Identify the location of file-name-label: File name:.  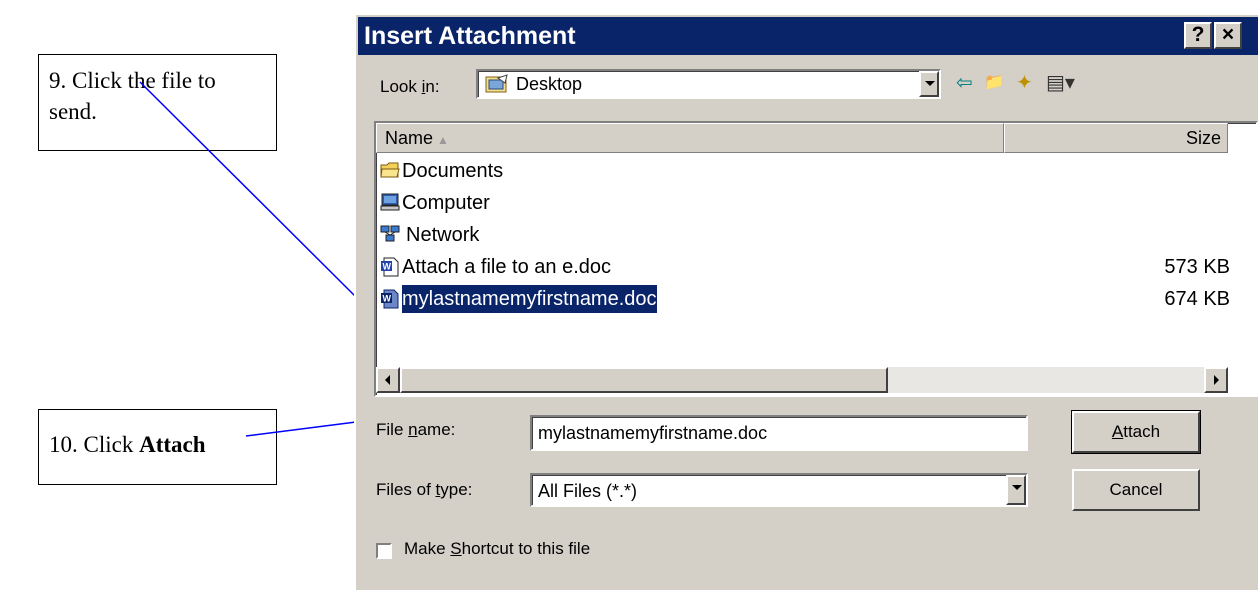
(416, 429).